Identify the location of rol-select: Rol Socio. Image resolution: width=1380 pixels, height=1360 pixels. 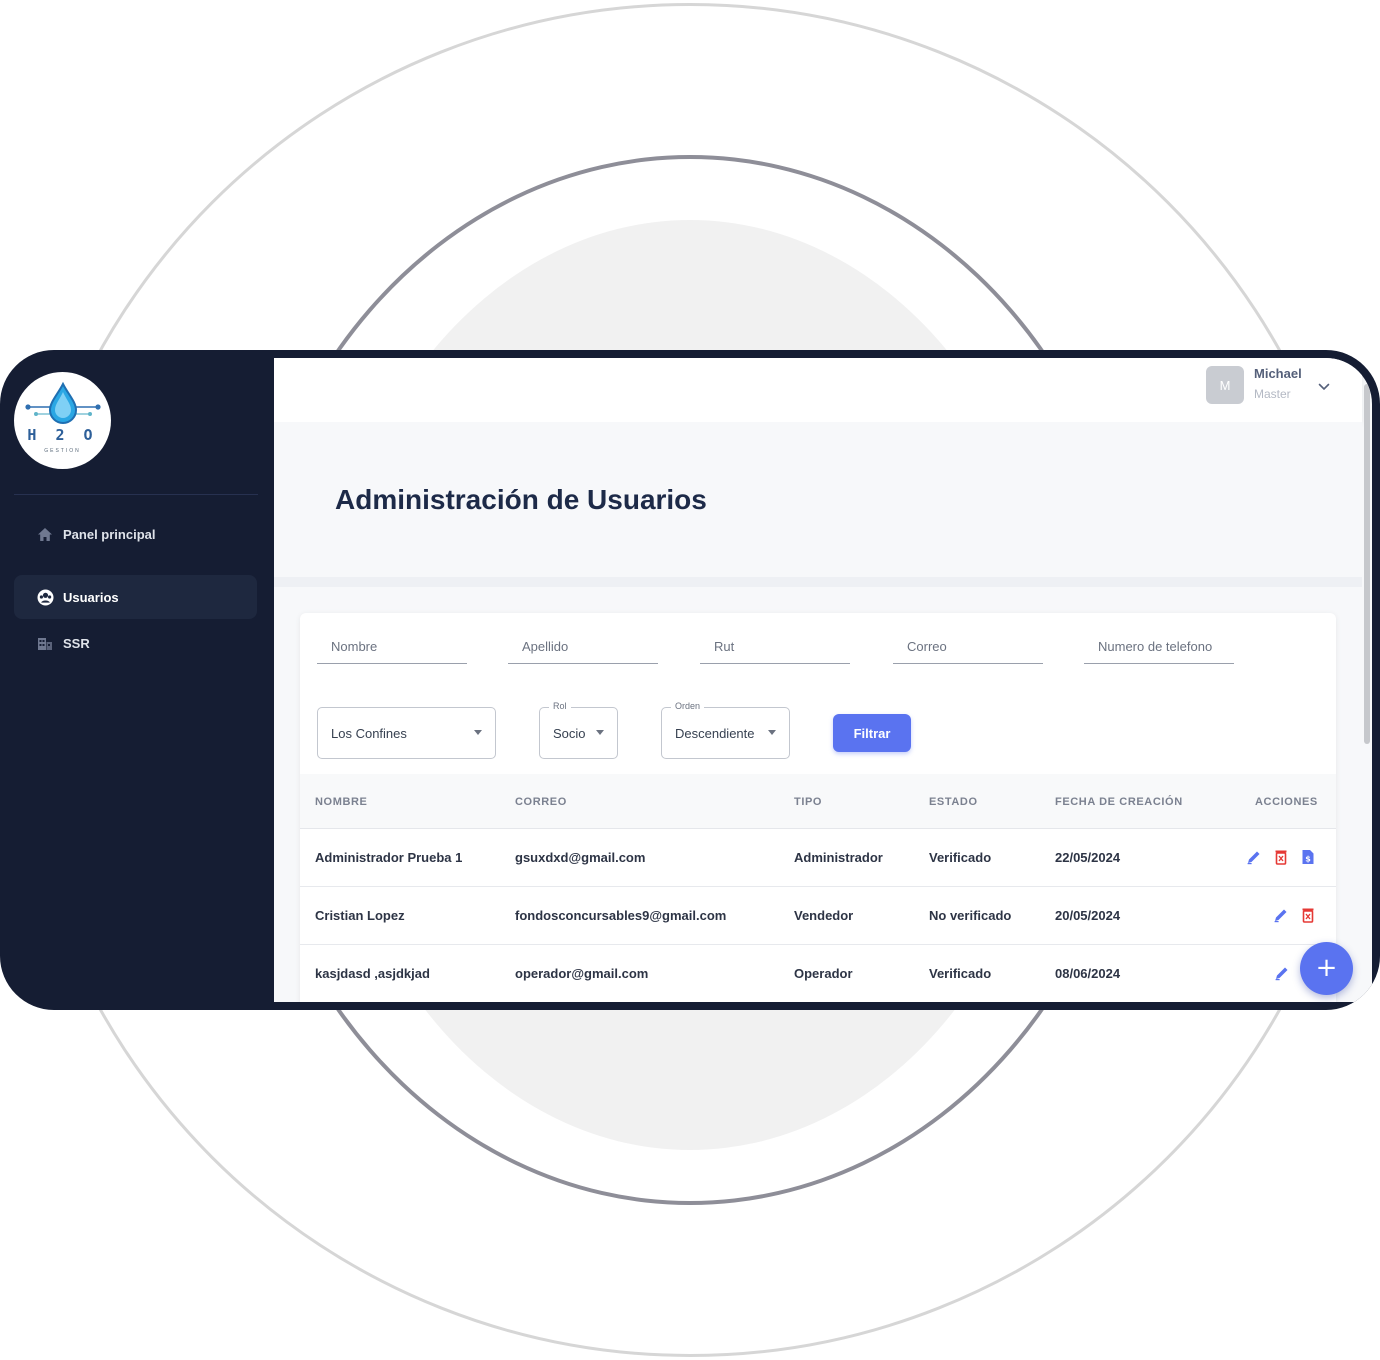
(578, 730).